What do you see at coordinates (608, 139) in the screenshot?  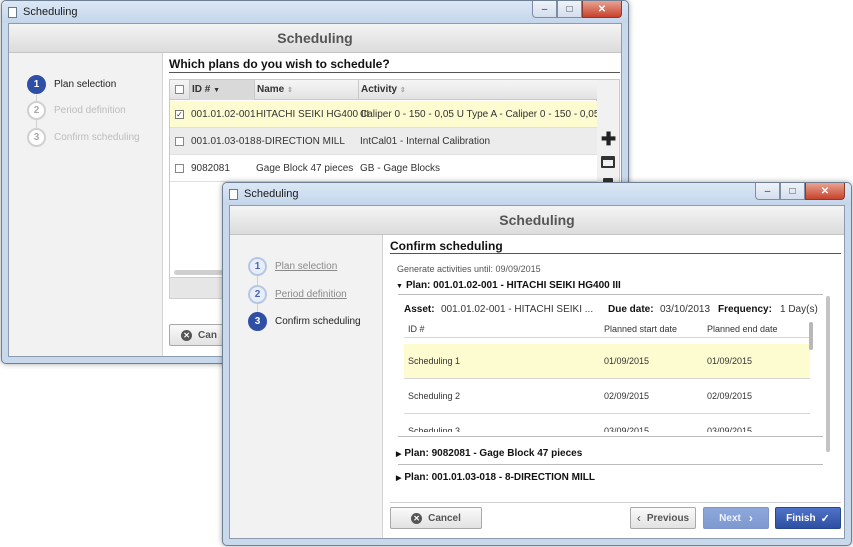 I see `add-icon: ✚` at bounding box center [608, 139].